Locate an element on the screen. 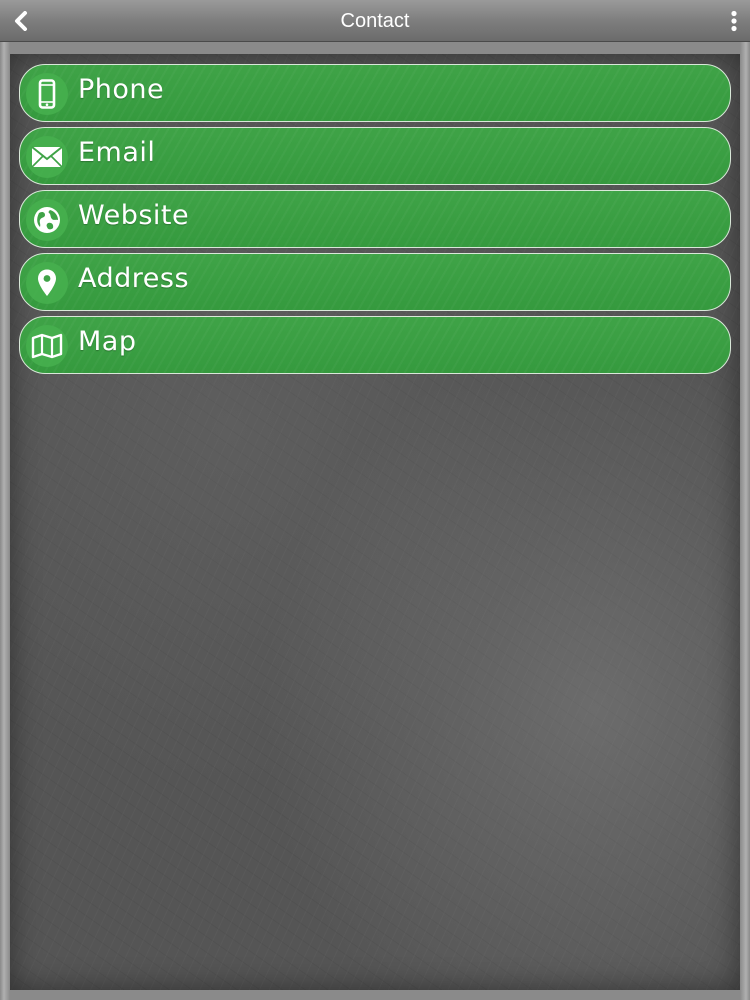 This screenshot has height=1000, width=750. globe-icon is located at coordinates (47, 220).